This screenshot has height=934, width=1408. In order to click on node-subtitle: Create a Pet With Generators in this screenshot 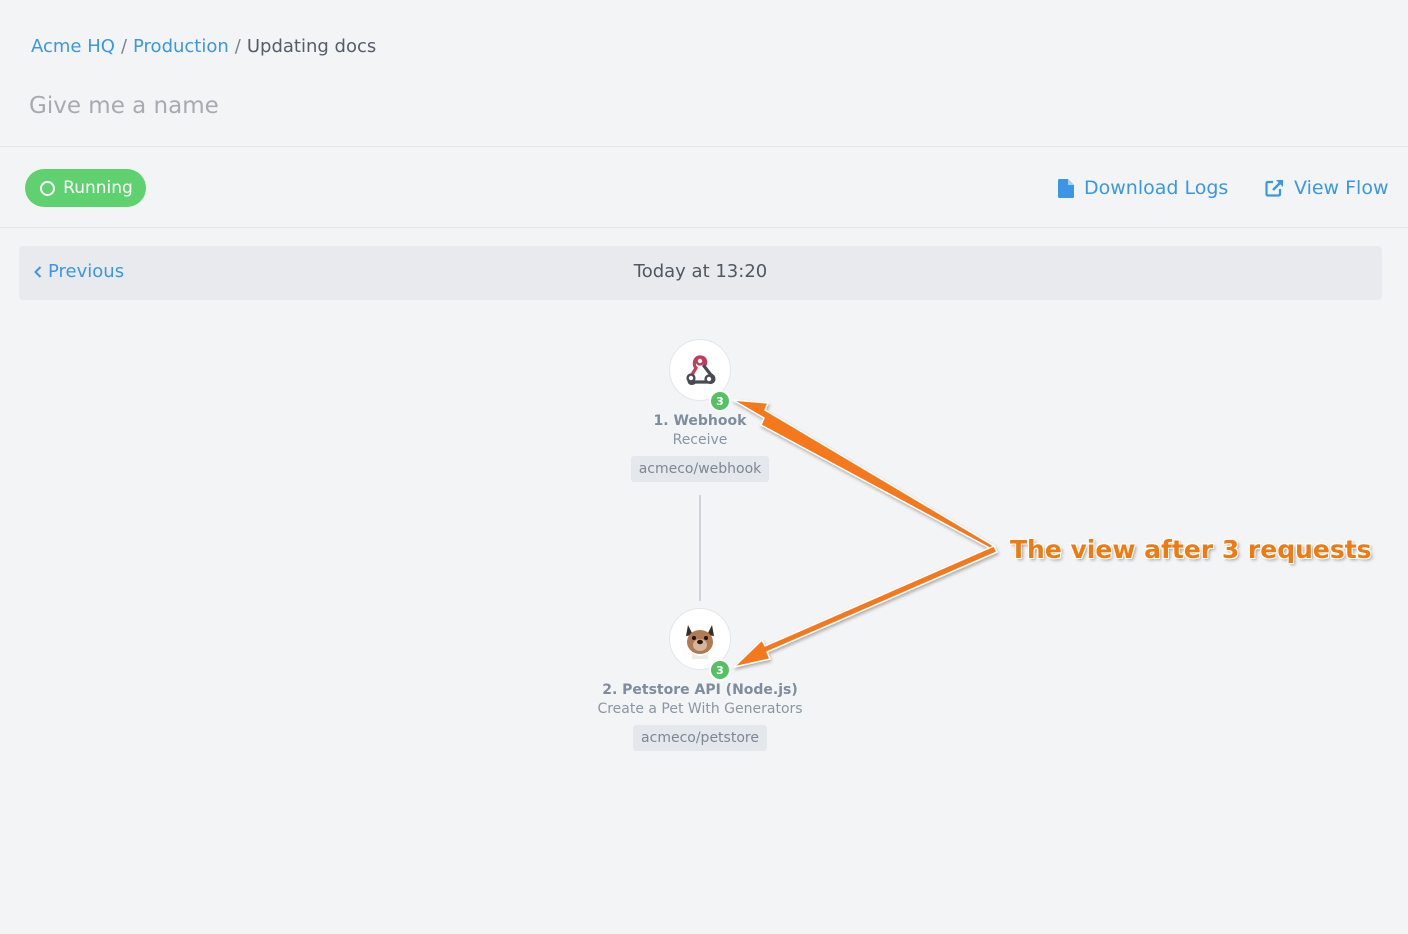, I will do `click(700, 709)`.